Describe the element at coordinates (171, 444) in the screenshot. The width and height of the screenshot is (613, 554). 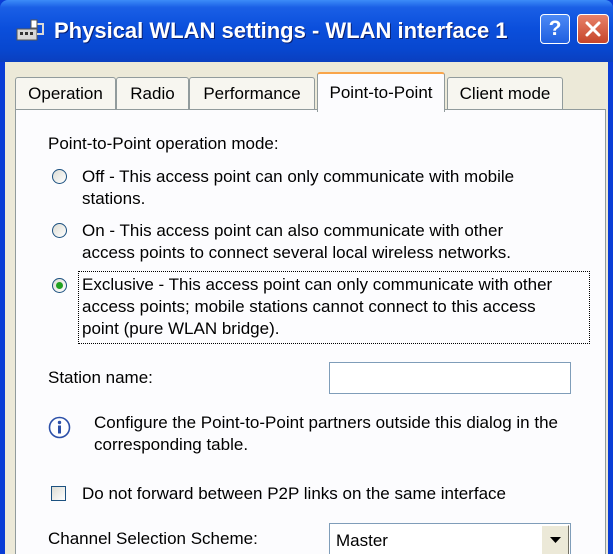
I see `info-text-line2: corresponding table.` at that location.